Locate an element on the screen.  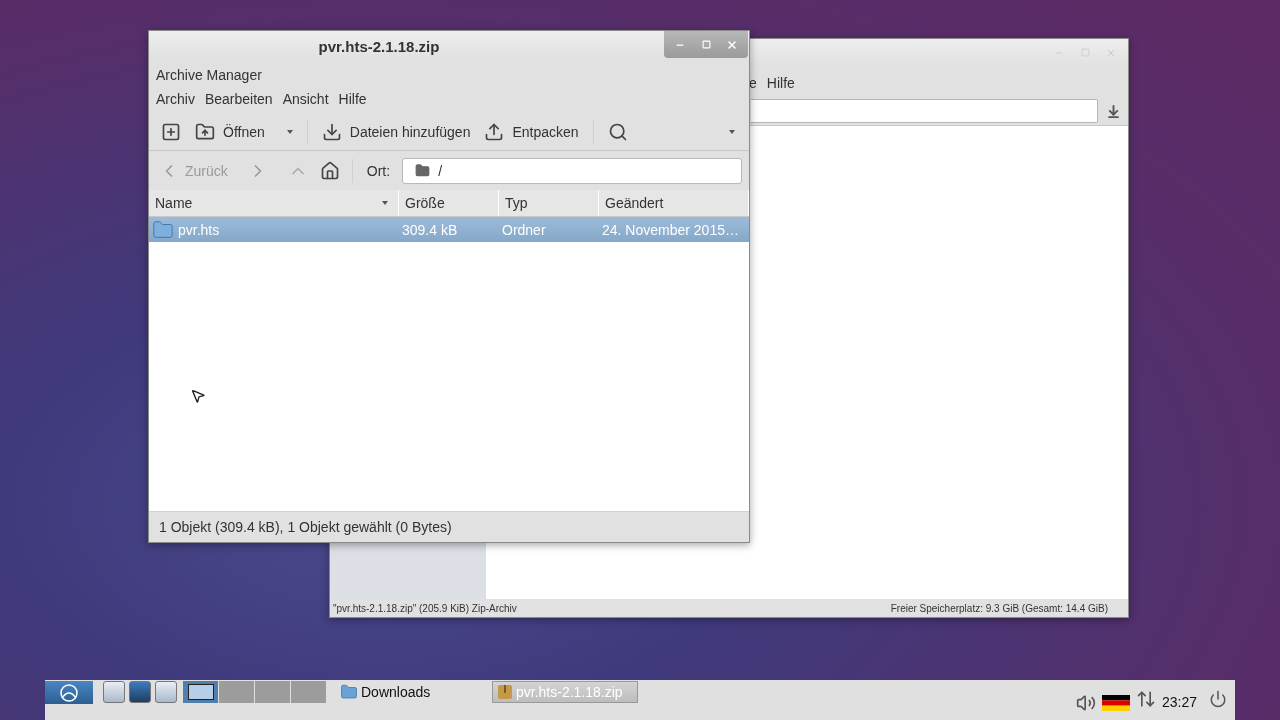
sort-caret-icon is located at coordinates (385, 203).